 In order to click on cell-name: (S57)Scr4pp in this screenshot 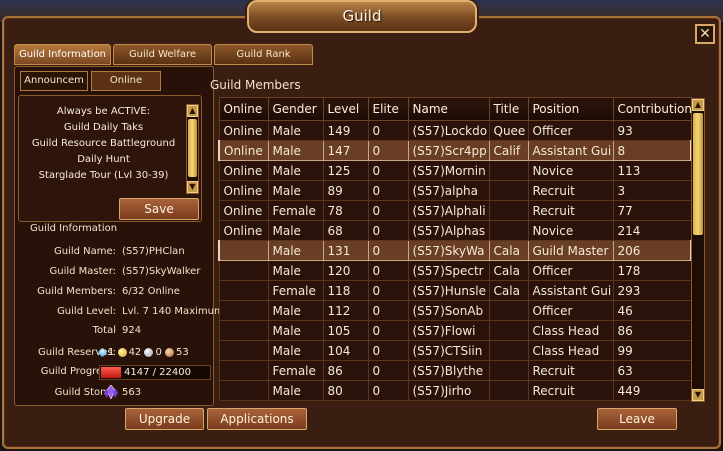, I will do `click(448, 150)`.